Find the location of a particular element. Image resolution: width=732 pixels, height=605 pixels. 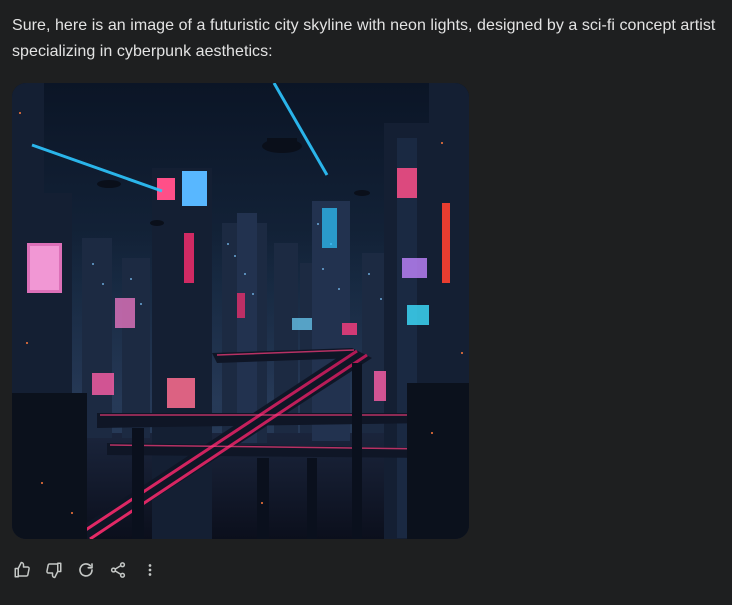

response-actions is located at coordinates (86, 570).